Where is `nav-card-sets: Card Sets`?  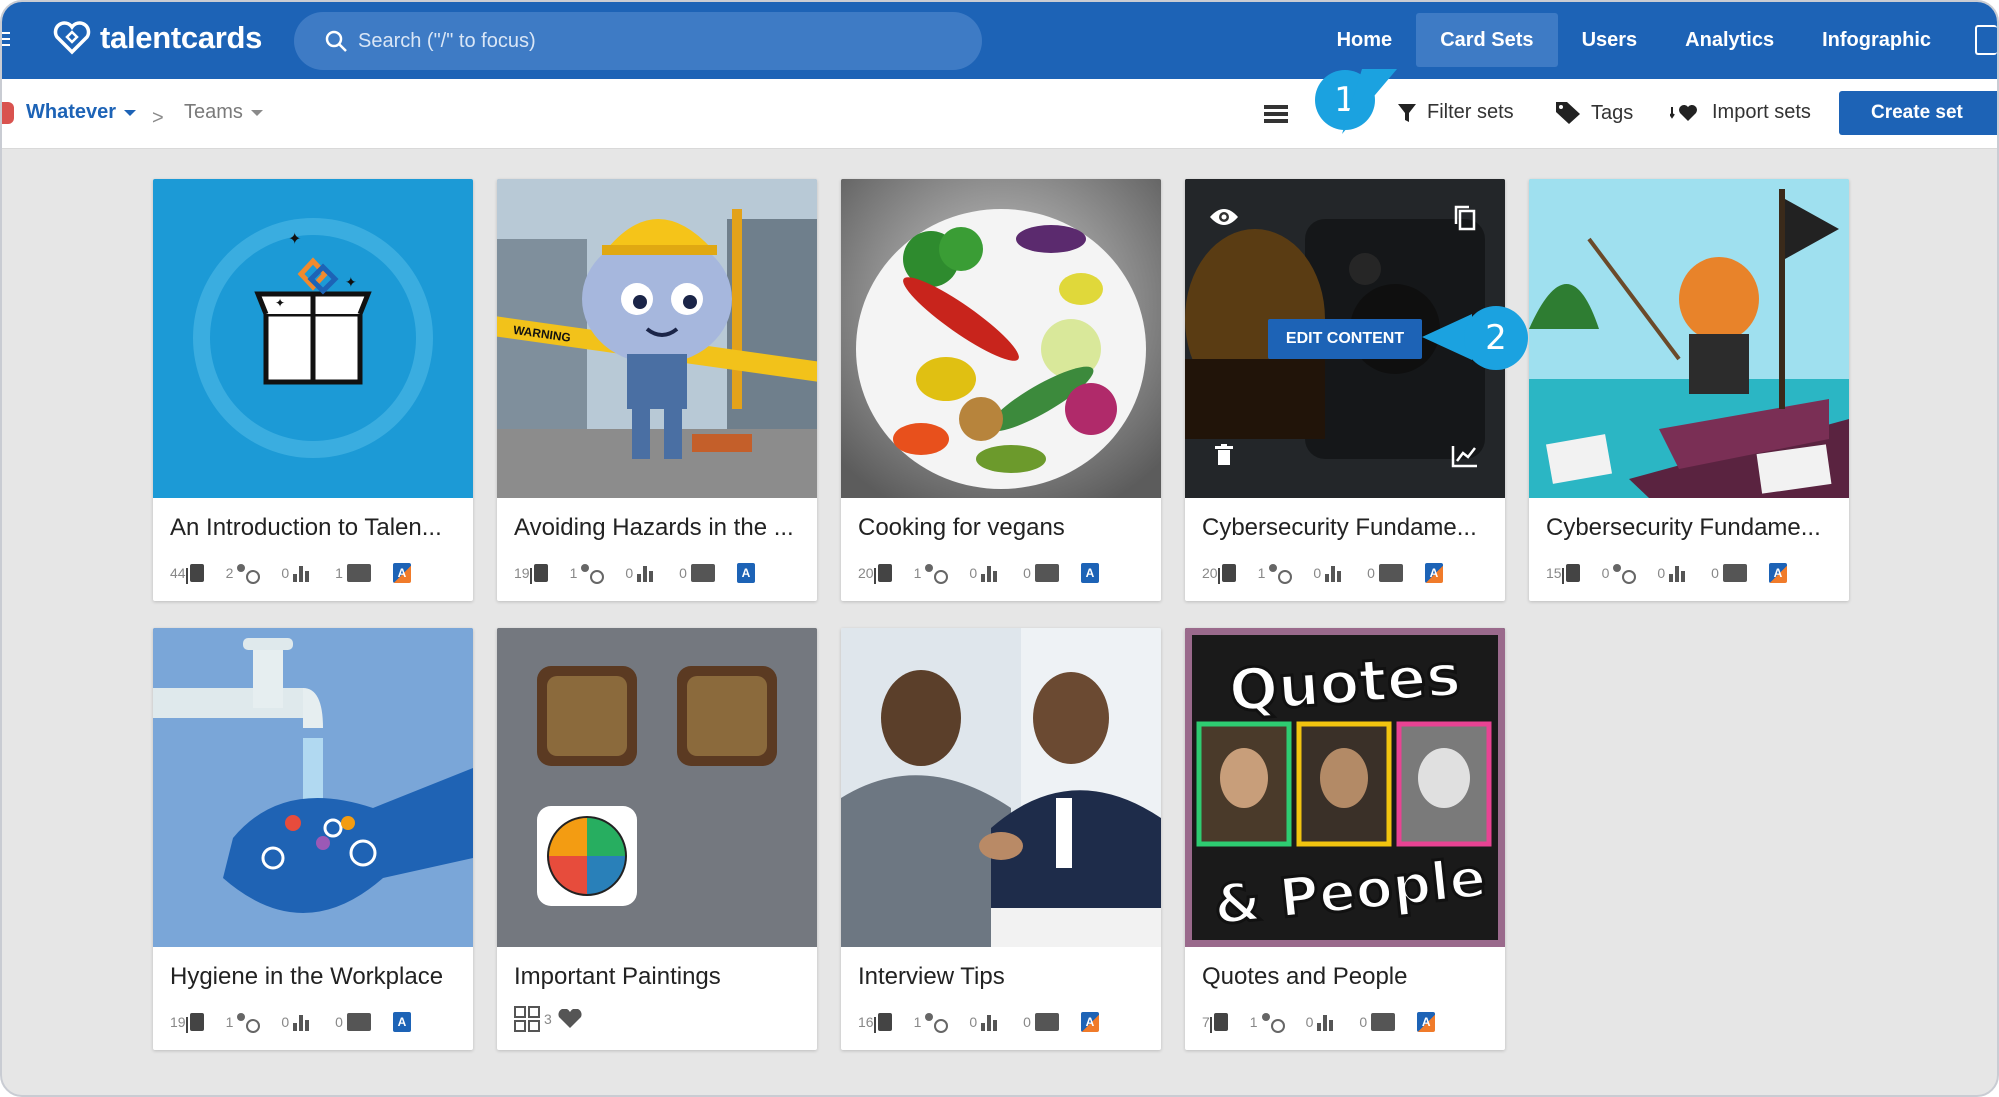 nav-card-sets: Card Sets is located at coordinates (1487, 40).